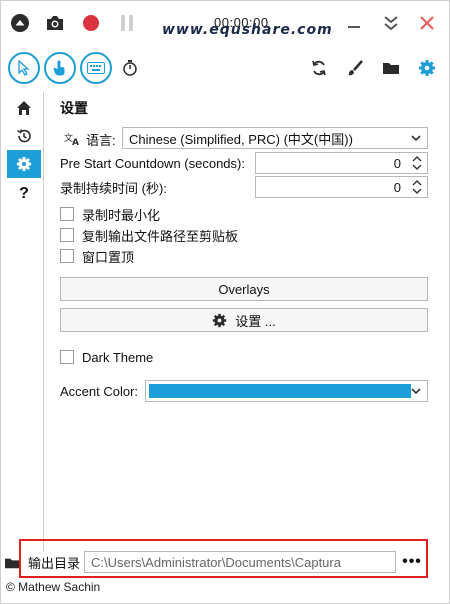  What do you see at coordinates (24, 164) in the screenshot?
I see `settings-nav-gear-icon` at bounding box center [24, 164].